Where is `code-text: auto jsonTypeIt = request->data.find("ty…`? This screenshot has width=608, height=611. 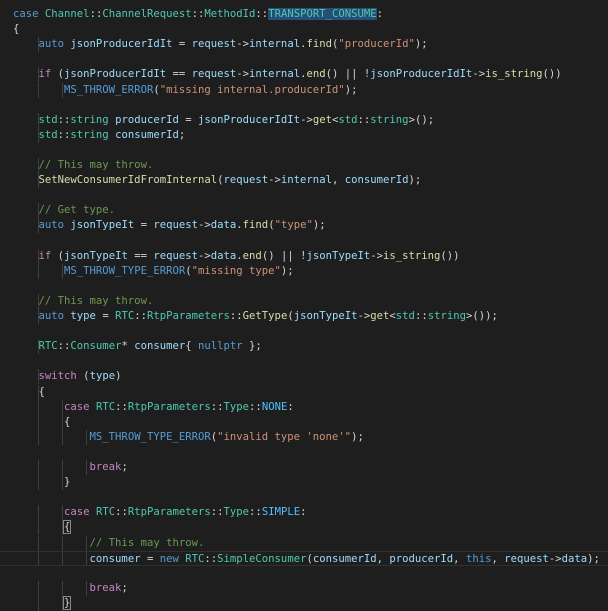 code-text: auto jsonTypeIt = request->data.find("ty… is located at coordinates (169, 225).